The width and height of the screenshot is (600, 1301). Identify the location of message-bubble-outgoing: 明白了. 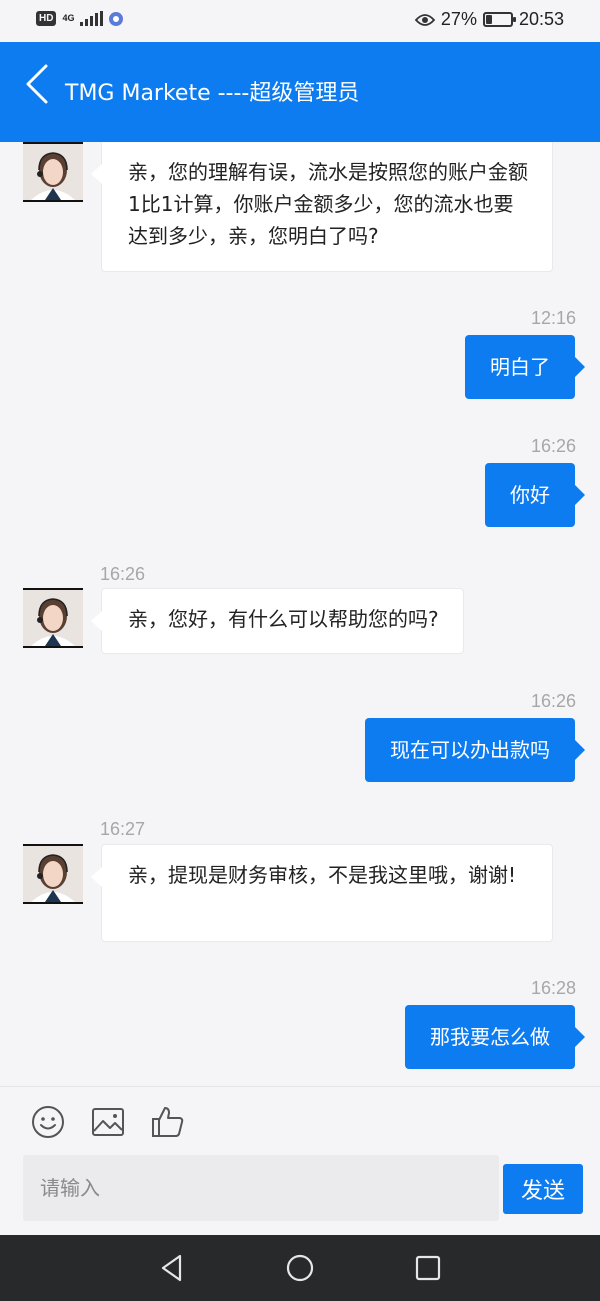
(525, 367).